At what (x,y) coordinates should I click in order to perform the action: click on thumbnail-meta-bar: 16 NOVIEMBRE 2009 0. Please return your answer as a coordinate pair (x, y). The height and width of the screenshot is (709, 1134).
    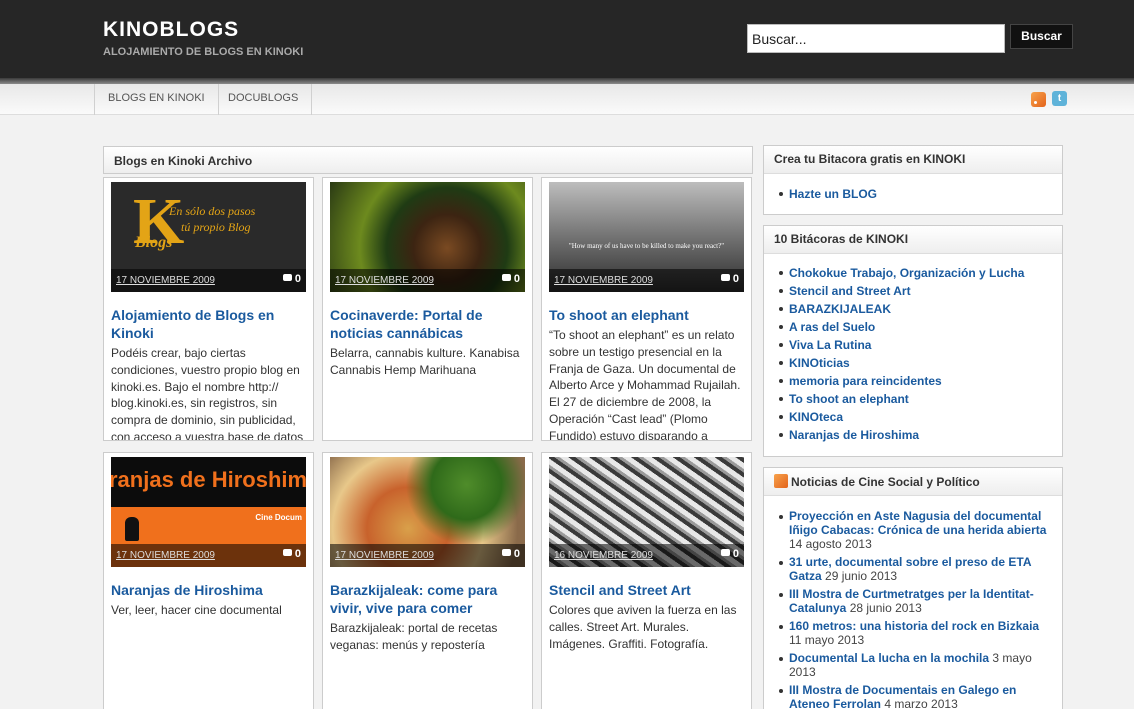
    Looking at the image, I should click on (646, 555).